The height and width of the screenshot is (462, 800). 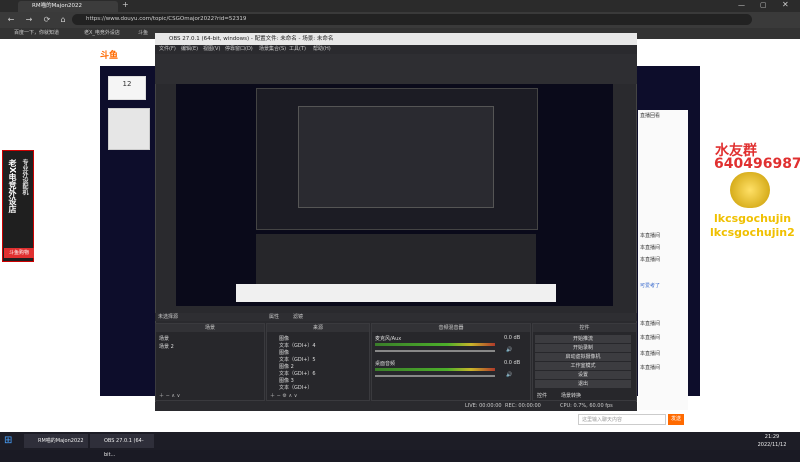 I want to click on ad-number: 640496987, so click(x=757, y=164).